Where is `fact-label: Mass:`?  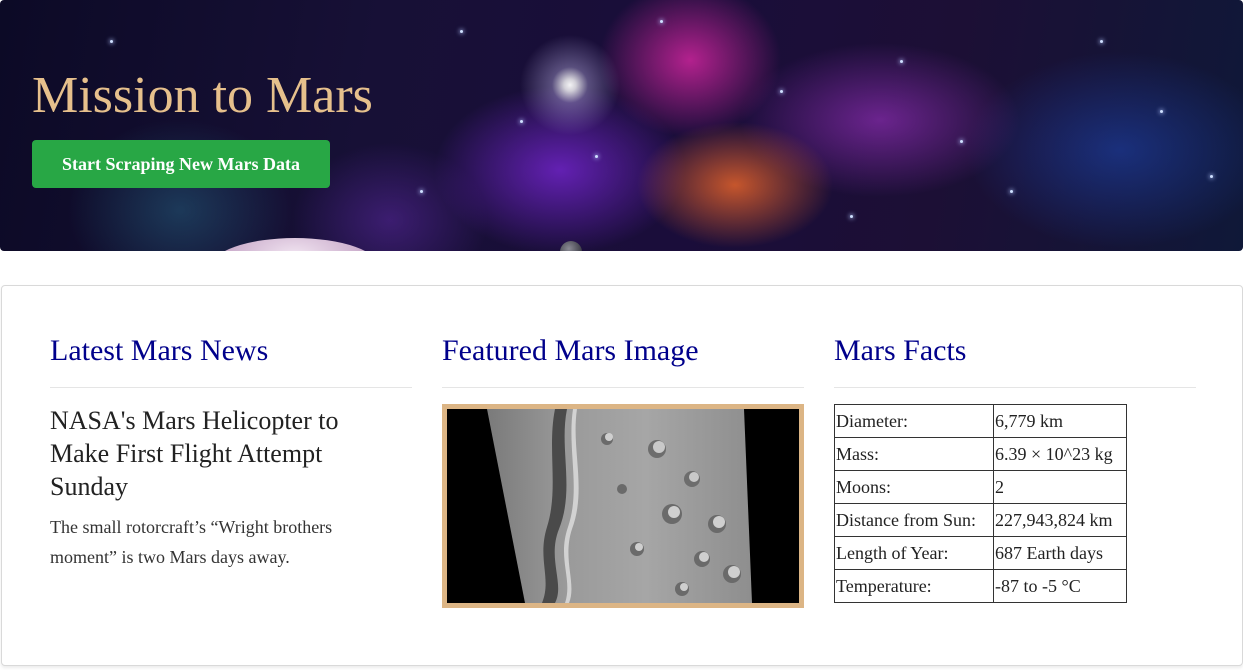
fact-label: Mass: is located at coordinates (914, 454).